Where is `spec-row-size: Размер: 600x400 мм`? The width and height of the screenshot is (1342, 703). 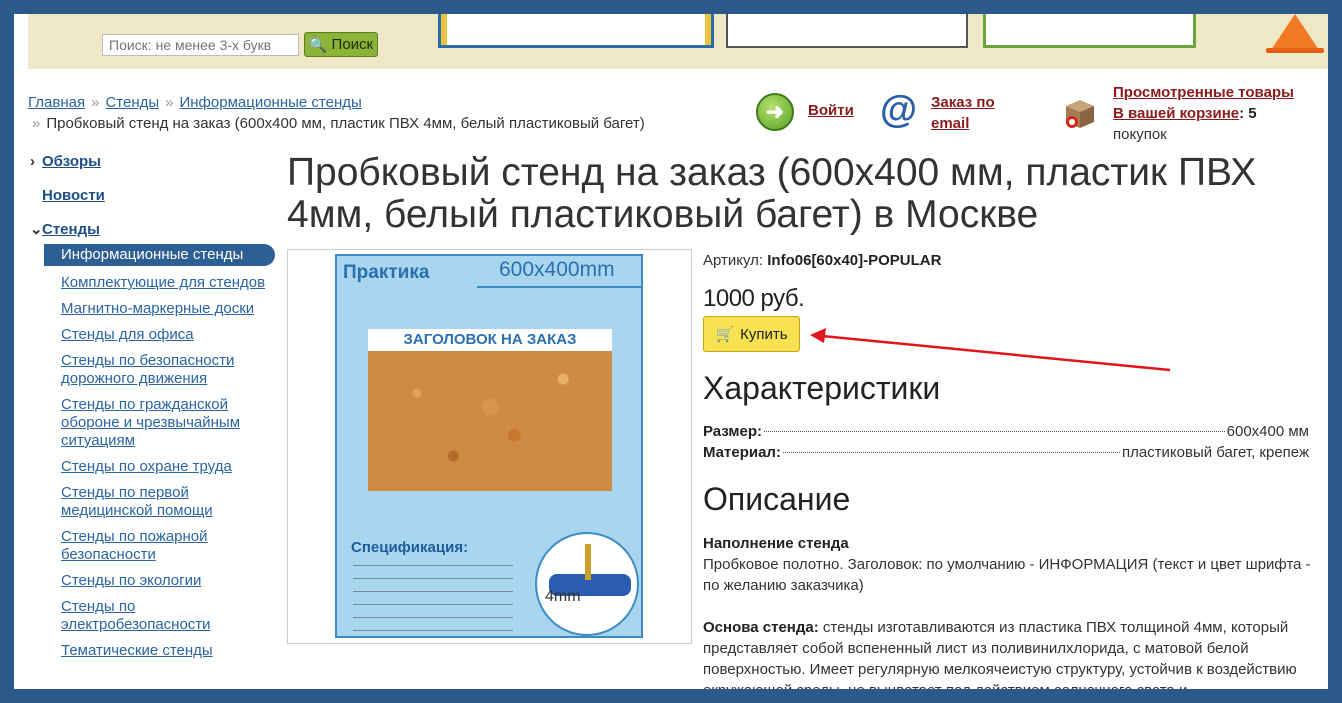 spec-row-size: Размер: 600x400 мм is located at coordinates (1006, 432).